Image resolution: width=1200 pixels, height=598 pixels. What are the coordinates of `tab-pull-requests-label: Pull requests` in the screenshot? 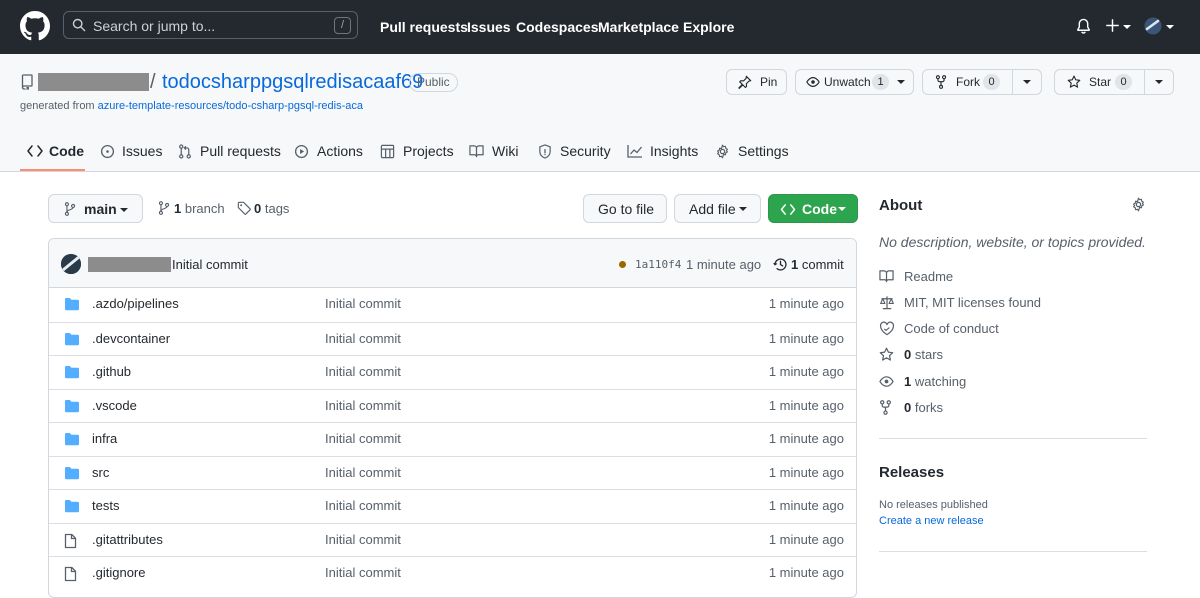 It's located at (240, 151).